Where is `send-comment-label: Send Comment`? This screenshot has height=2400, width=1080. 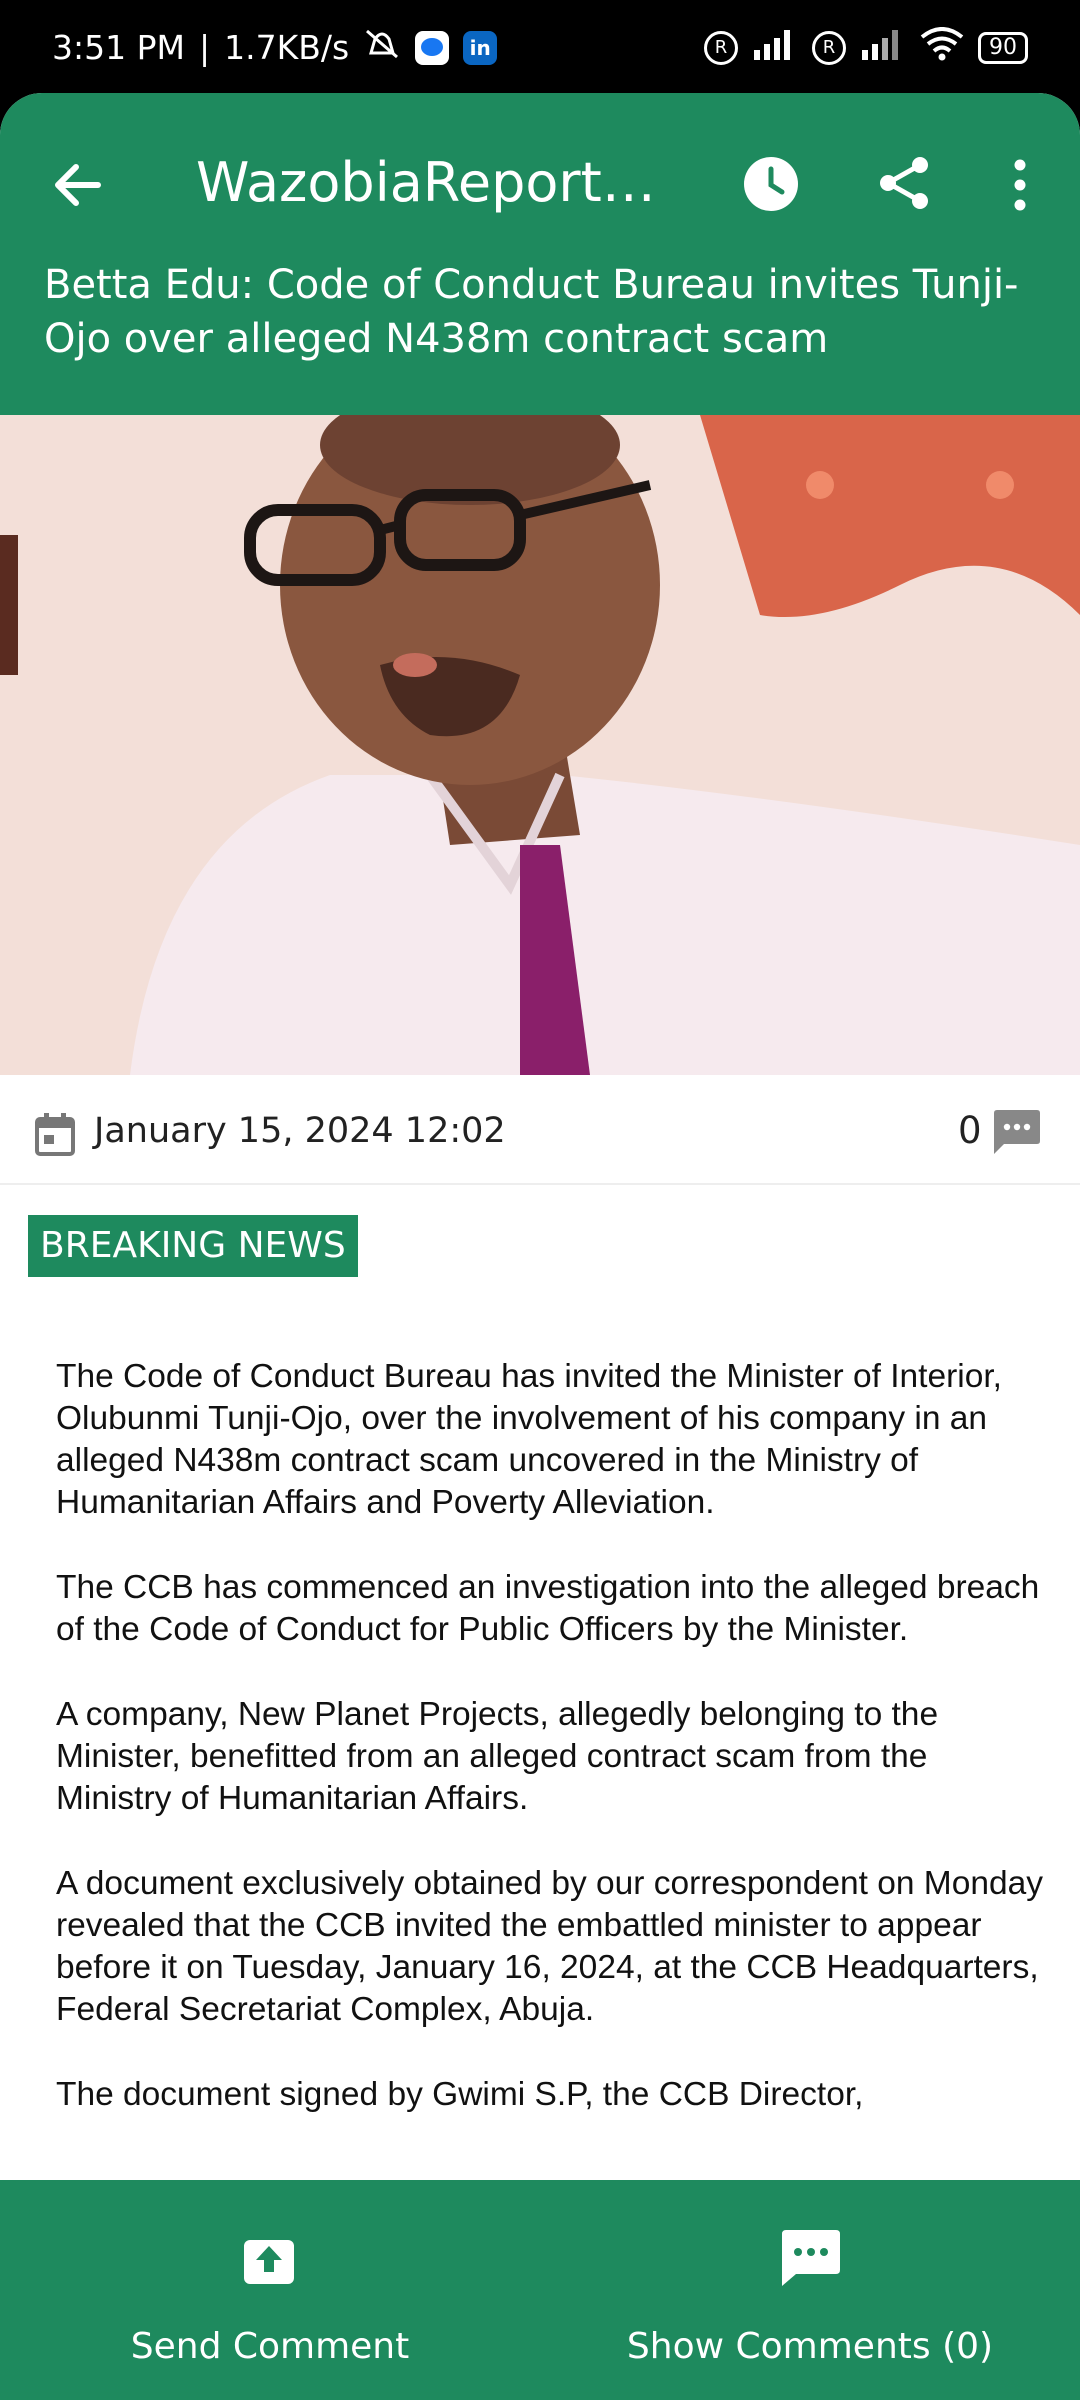 send-comment-label: Send Comment is located at coordinates (270, 2346).